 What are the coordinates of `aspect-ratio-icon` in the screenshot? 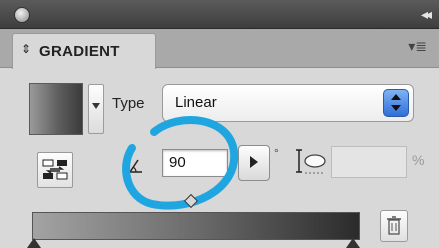 It's located at (311, 161).